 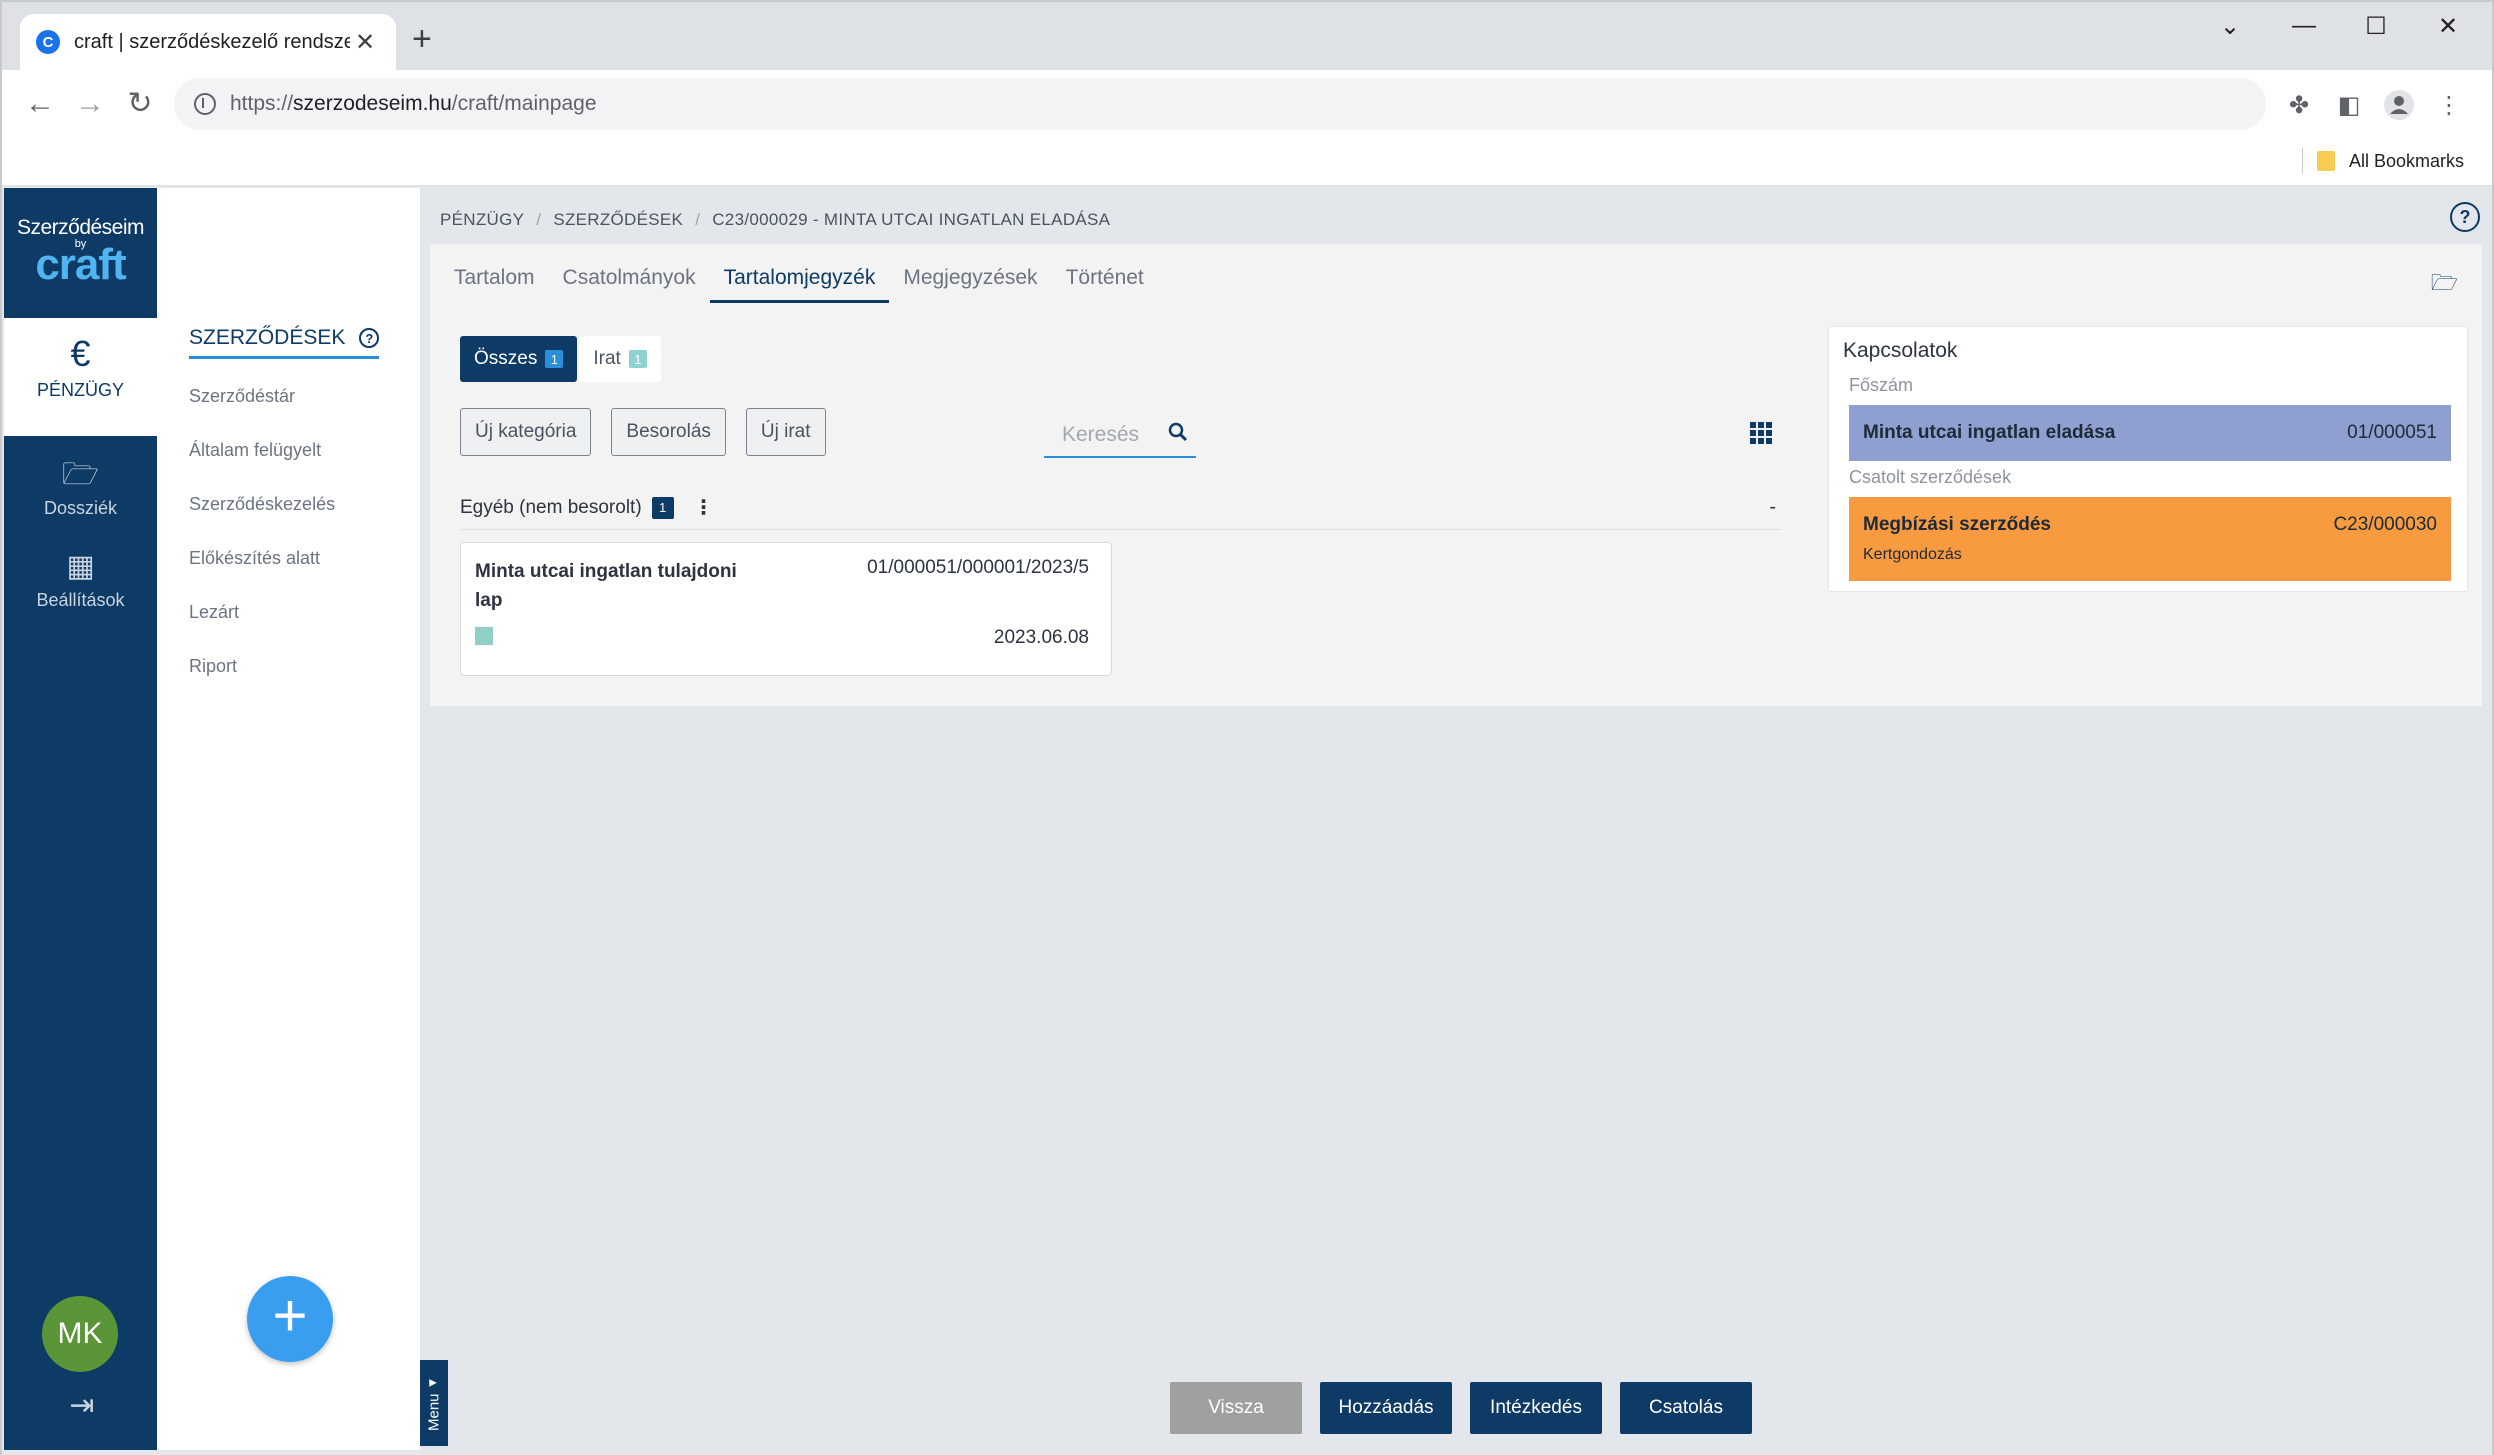 I want to click on search-icon, so click(x=1178, y=435).